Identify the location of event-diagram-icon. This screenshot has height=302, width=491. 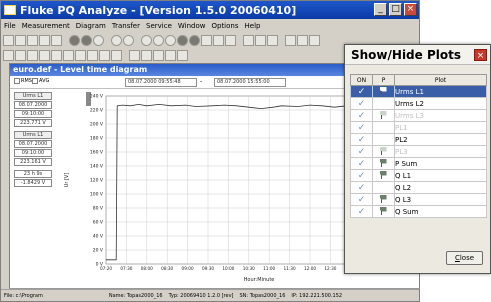
(158, 55).